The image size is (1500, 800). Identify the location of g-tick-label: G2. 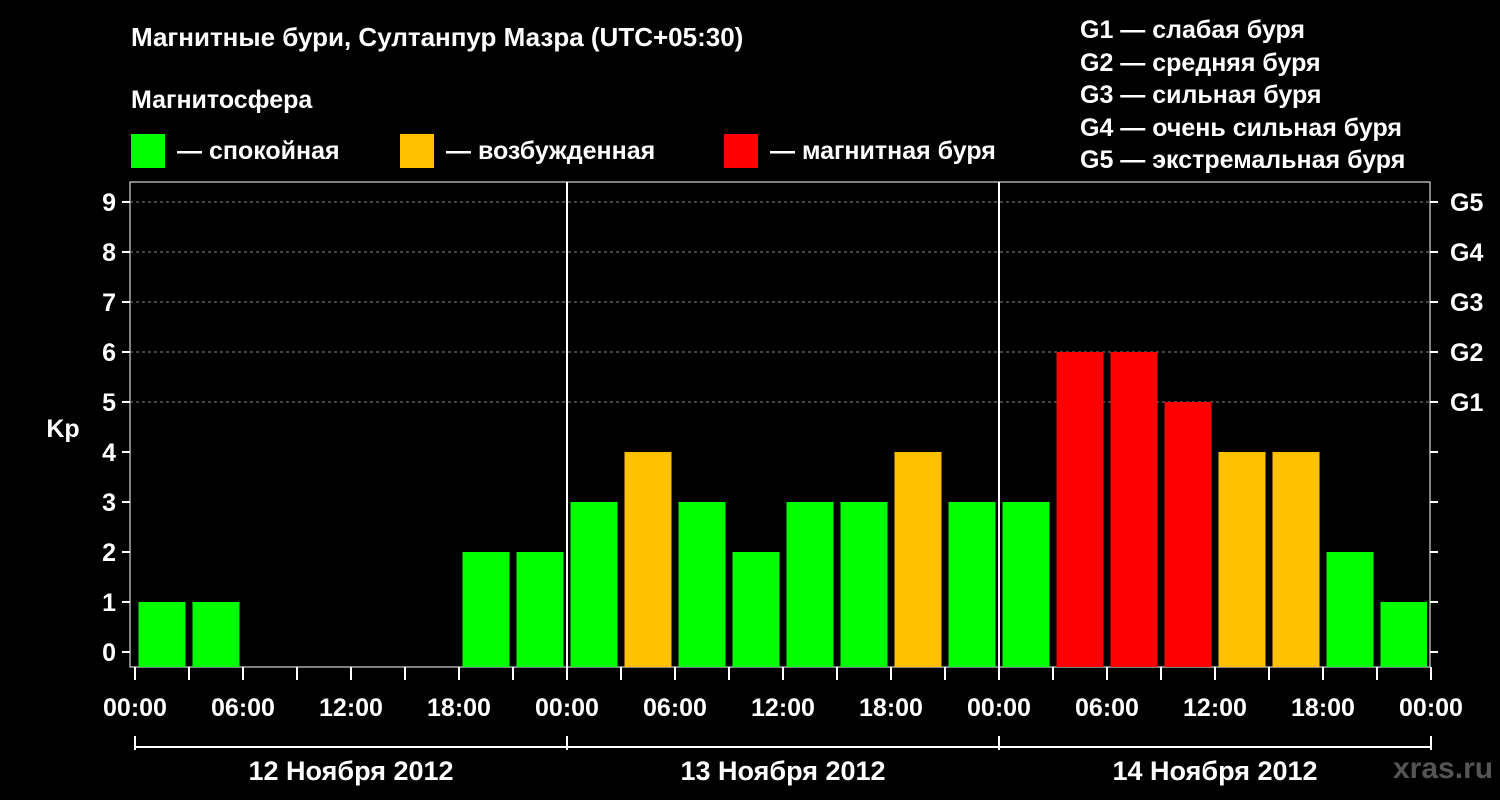
(1466, 353).